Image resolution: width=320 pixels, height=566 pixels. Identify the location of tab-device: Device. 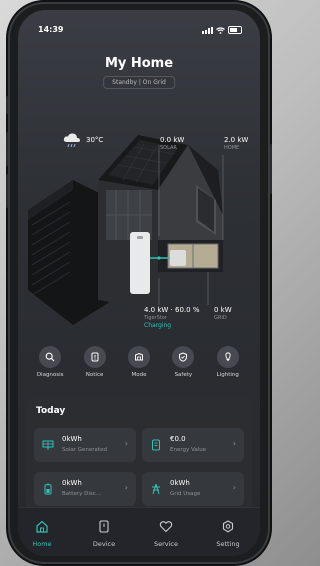
(104, 533).